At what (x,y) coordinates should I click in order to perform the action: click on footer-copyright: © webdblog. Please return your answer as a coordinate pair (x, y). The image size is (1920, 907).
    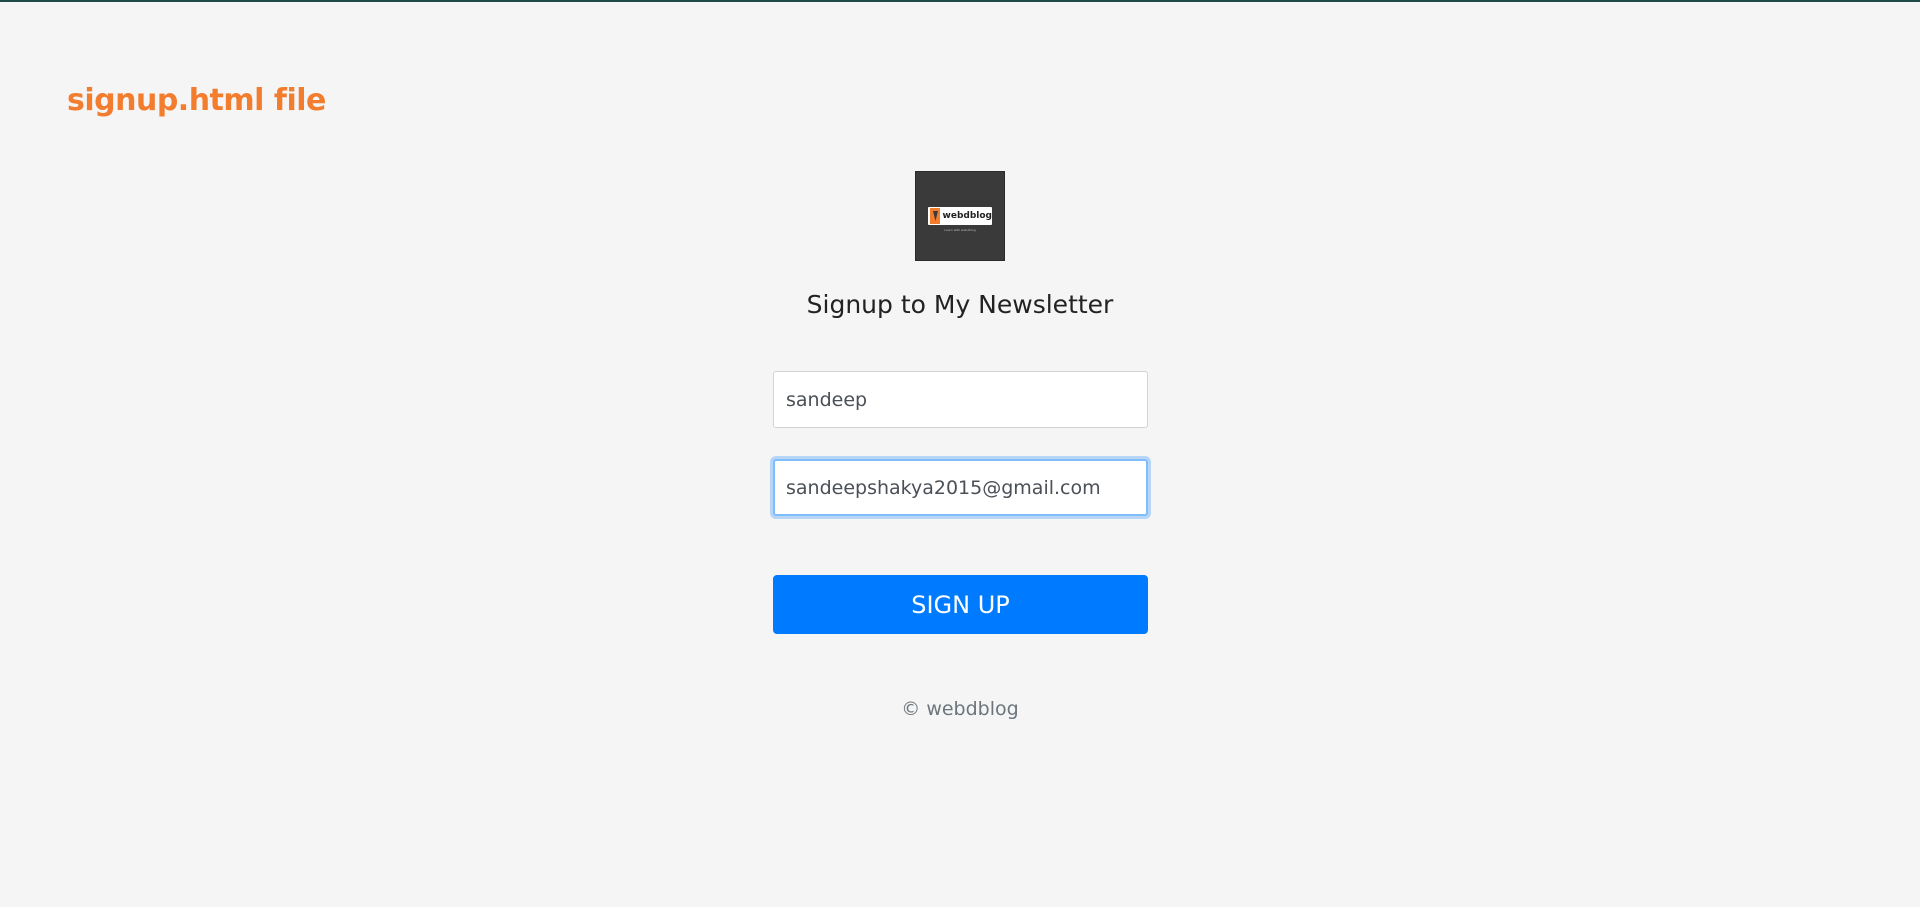
    Looking at the image, I should click on (960, 709).